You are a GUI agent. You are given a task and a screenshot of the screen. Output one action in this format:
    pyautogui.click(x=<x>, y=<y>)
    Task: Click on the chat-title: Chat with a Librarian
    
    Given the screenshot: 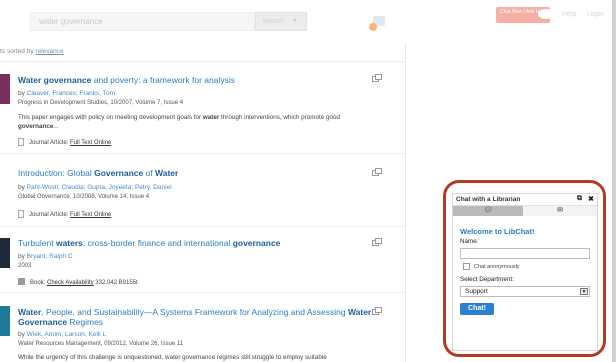 What is the action you would take?
    pyautogui.click(x=488, y=199)
    